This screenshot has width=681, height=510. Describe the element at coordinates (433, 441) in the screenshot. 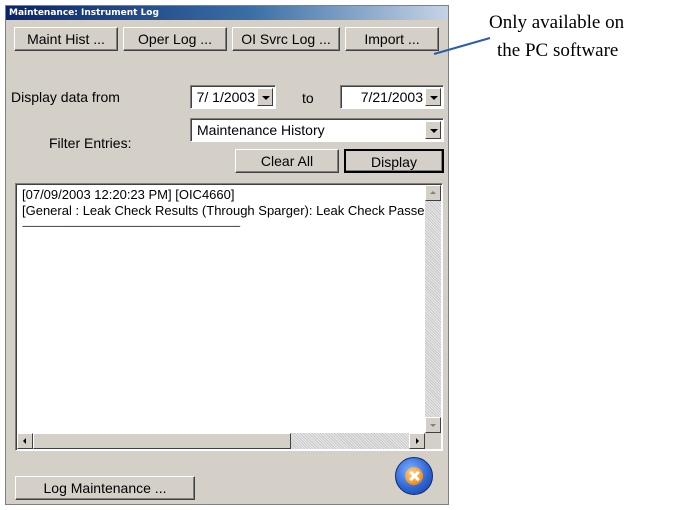

I see `scrollbar-corner` at that location.